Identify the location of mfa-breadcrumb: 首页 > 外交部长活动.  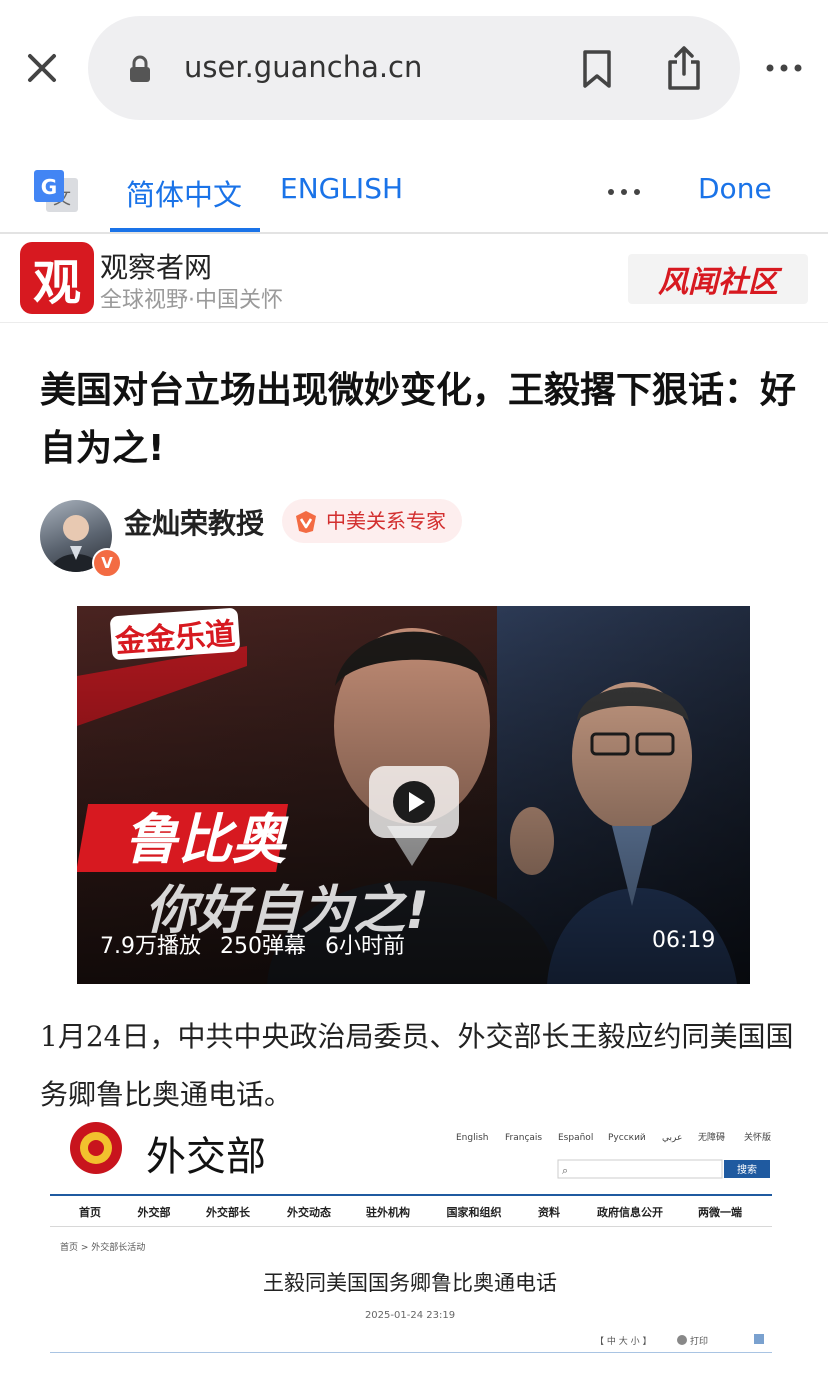
(102, 1247).